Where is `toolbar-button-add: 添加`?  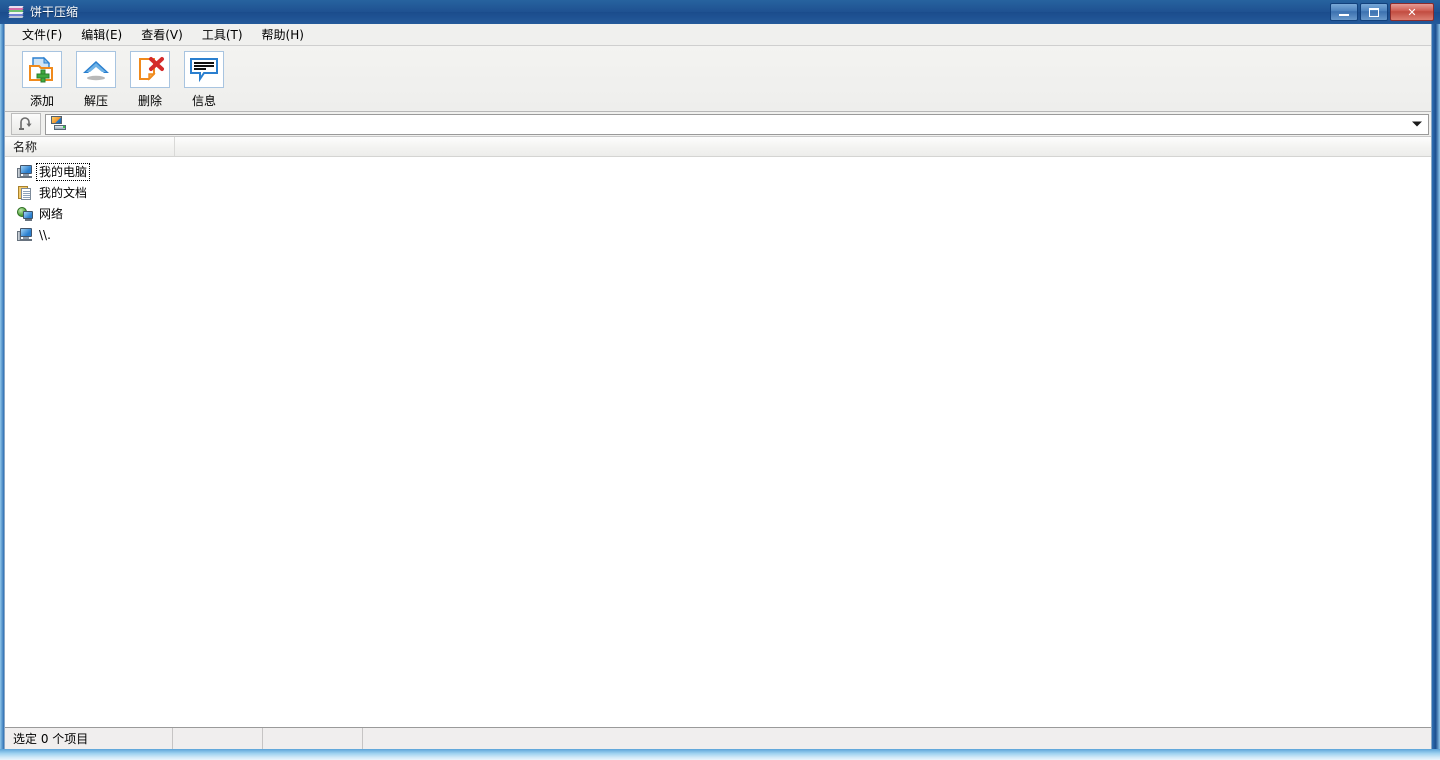 toolbar-button-add: 添加 is located at coordinates (42, 80).